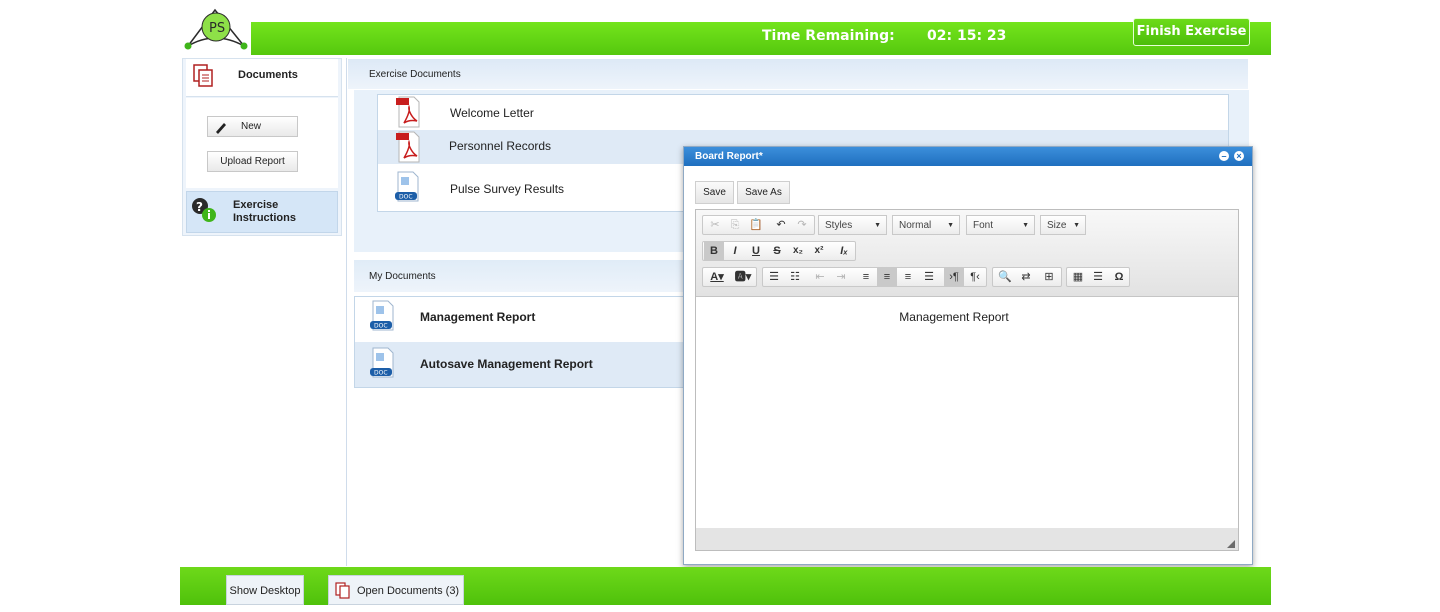  Describe the element at coordinates (1191, 32) in the screenshot. I see `finish-exercise-button: Finish Exercise` at that location.